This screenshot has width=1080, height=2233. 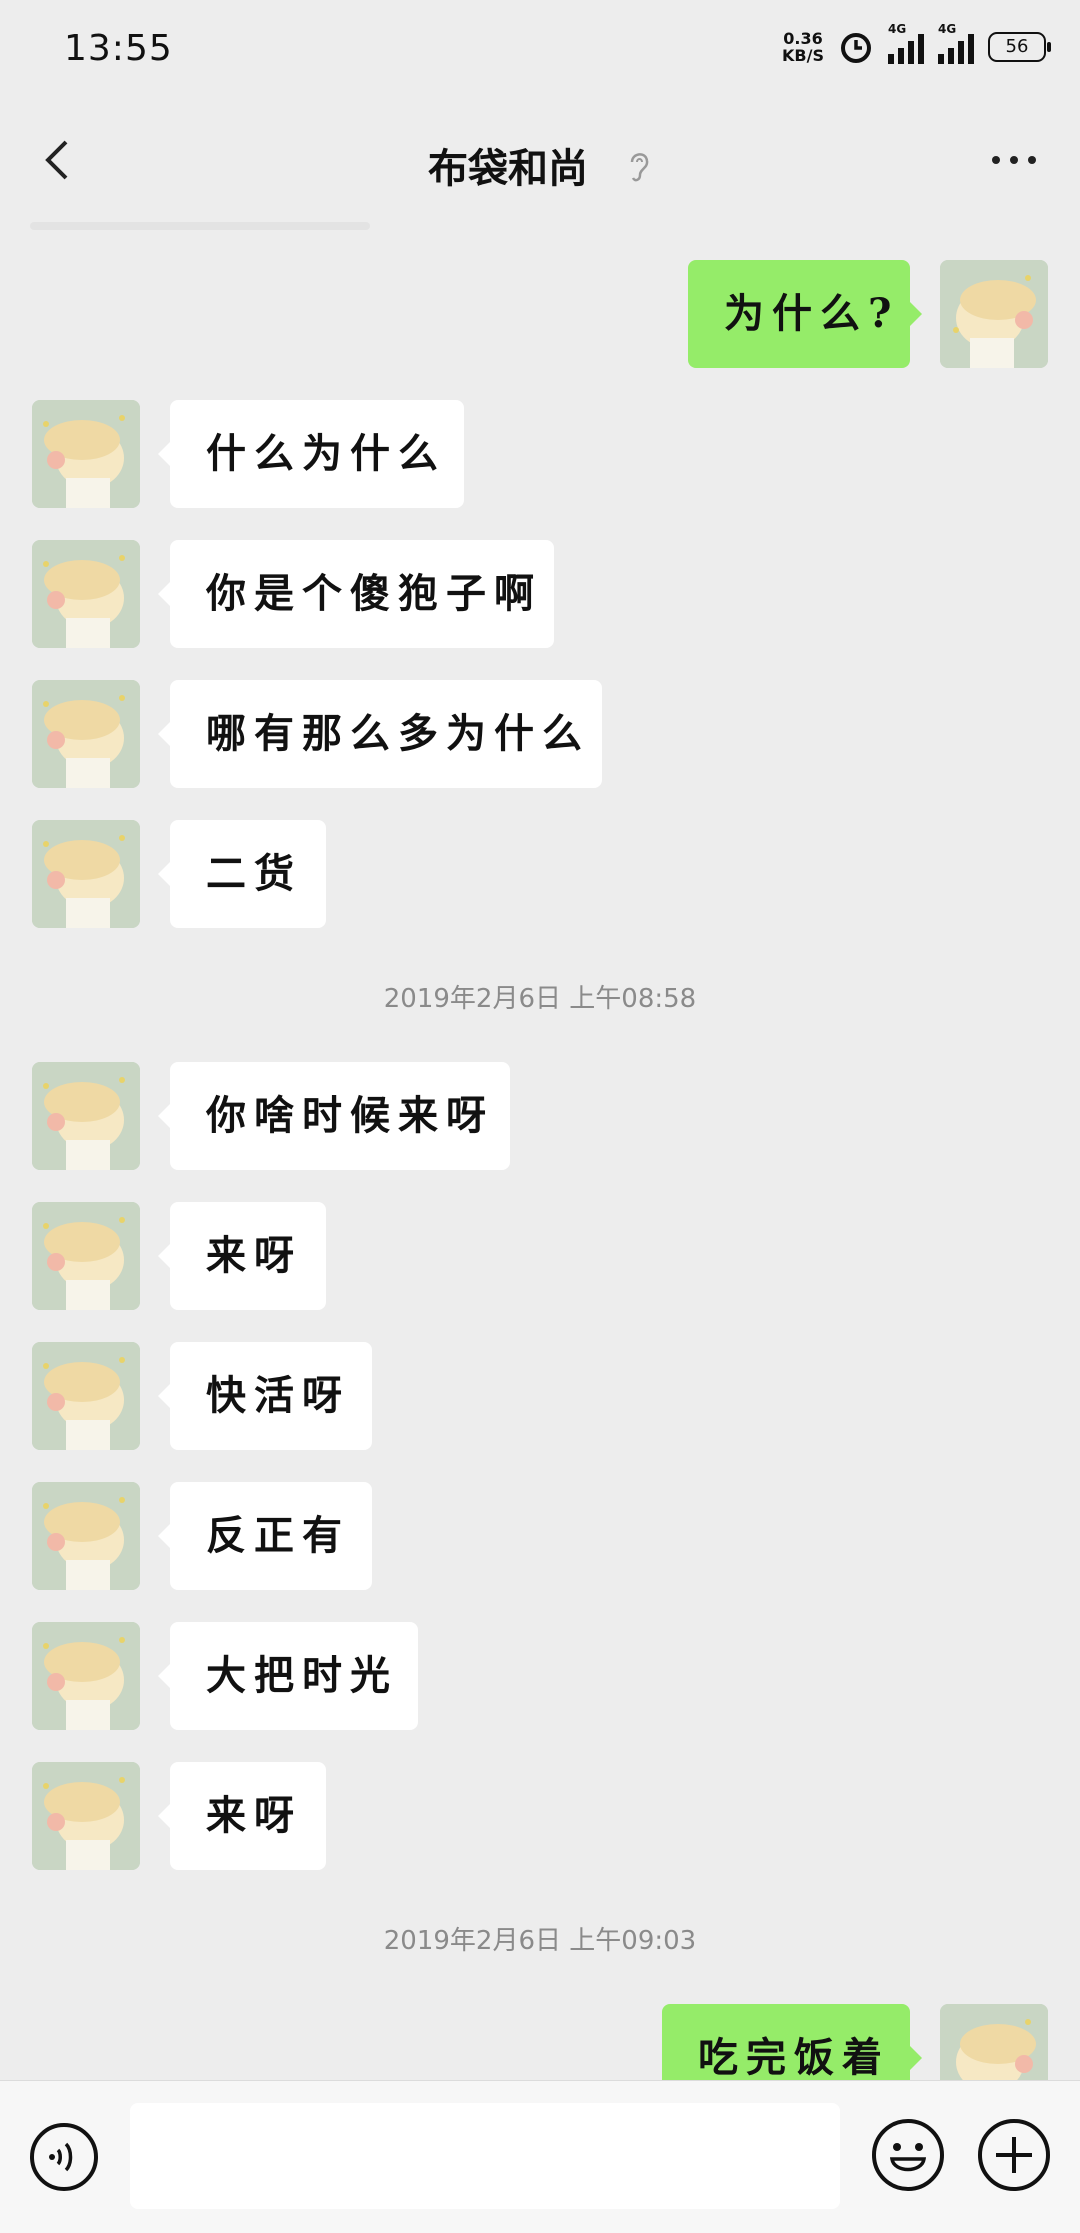 What do you see at coordinates (856, 48) in the screenshot?
I see `alarm-clock-icon` at bounding box center [856, 48].